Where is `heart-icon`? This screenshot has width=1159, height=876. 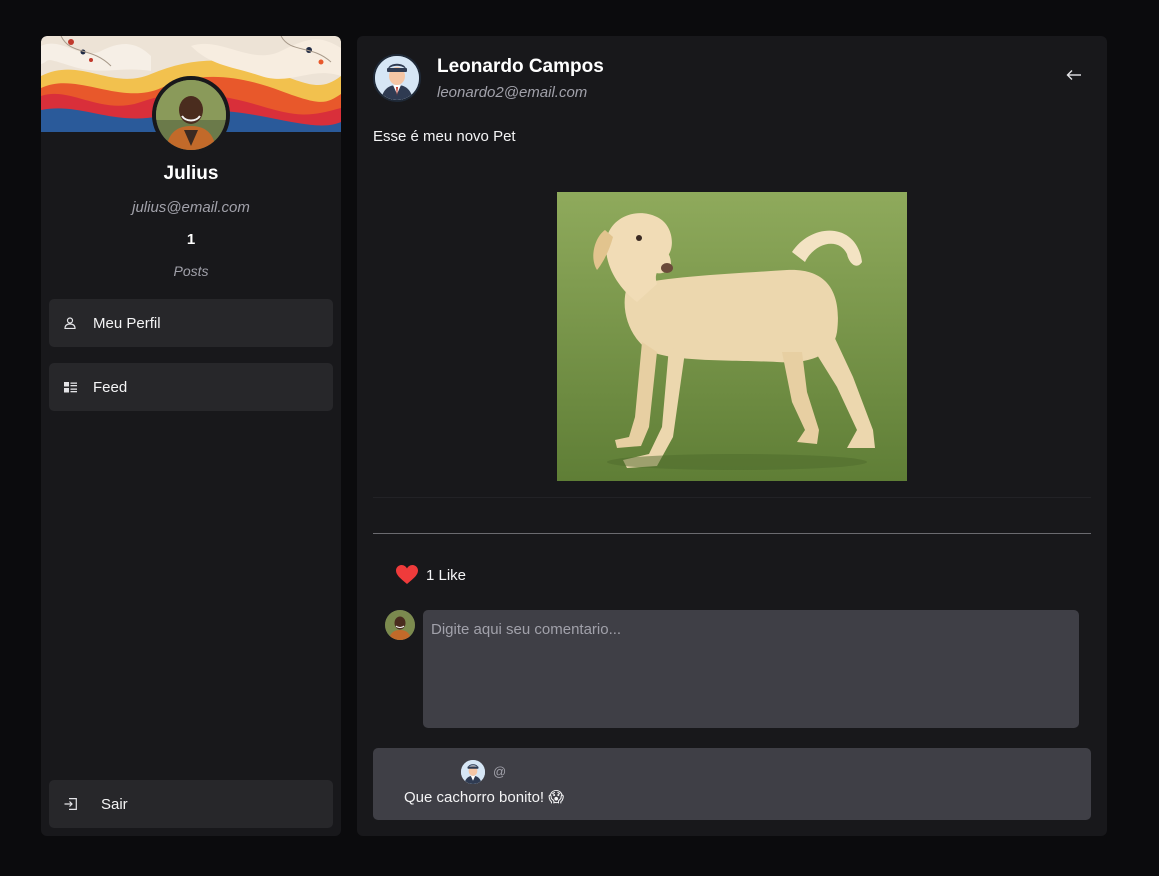 heart-icon is located at coordinates (407, 575).